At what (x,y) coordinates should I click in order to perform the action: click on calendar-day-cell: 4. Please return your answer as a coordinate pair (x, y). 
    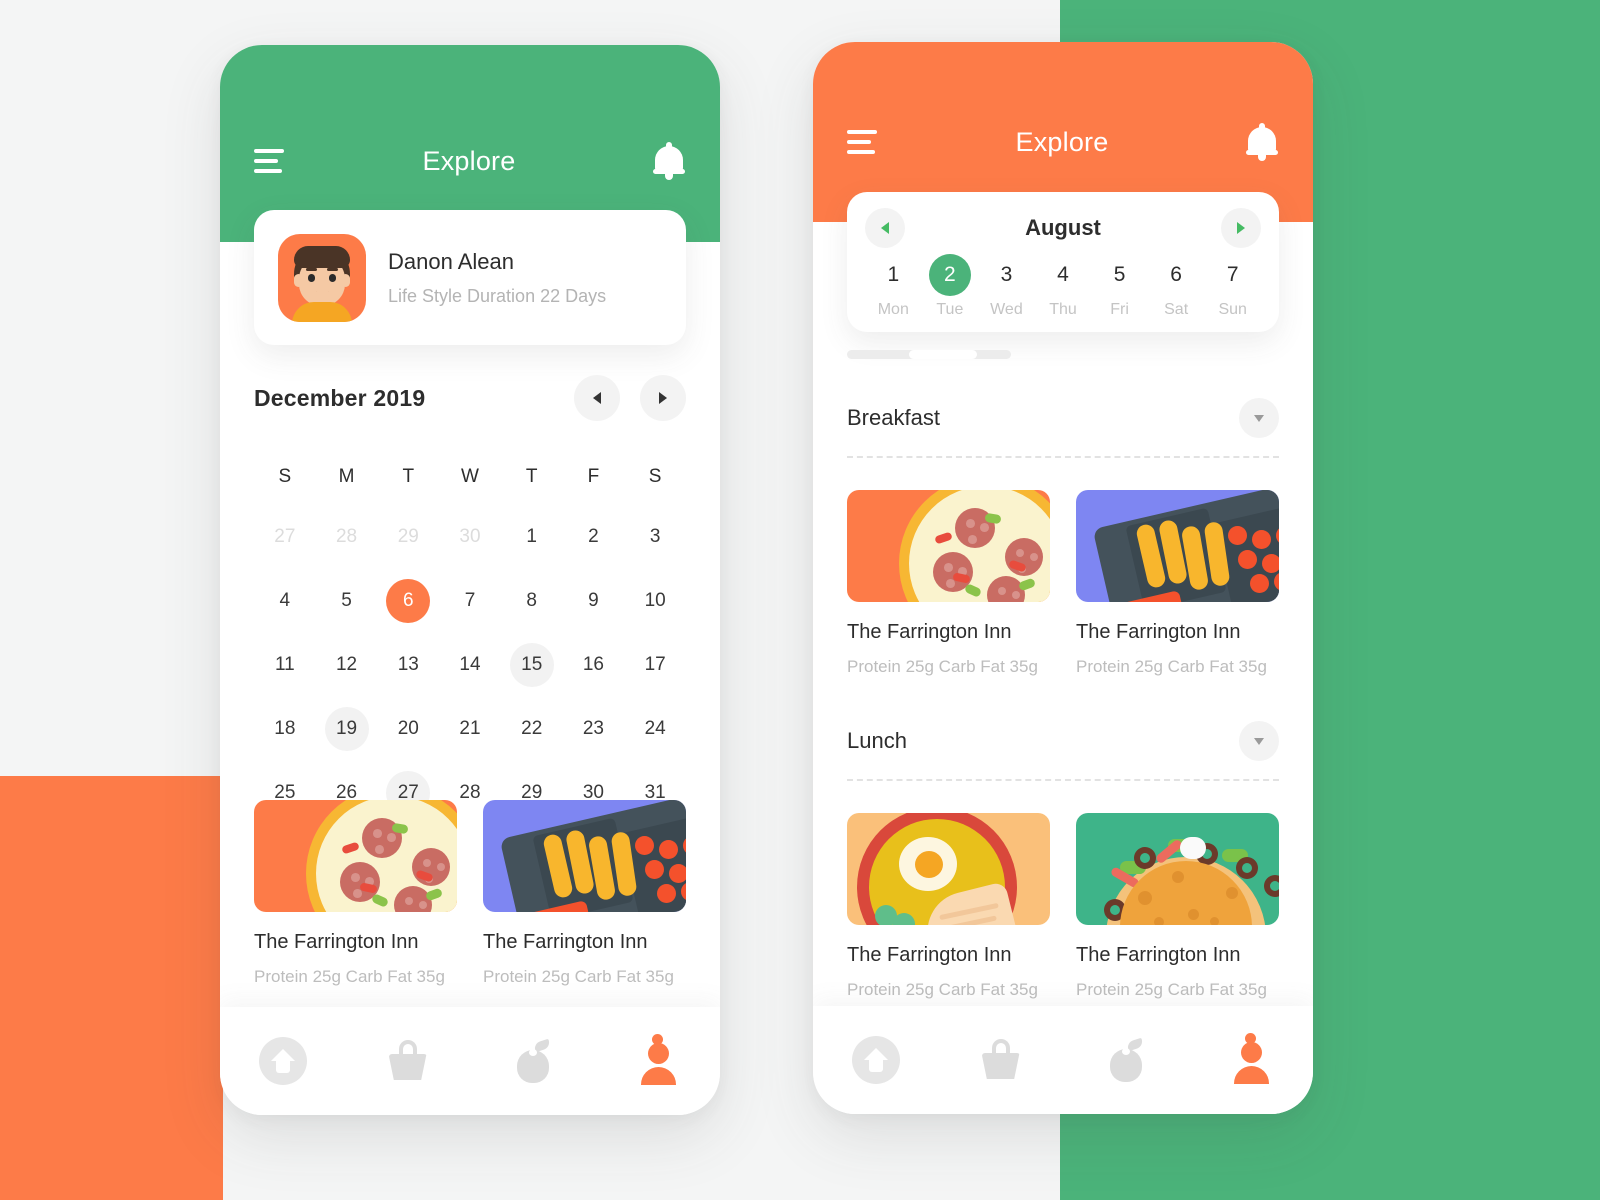
    Looking at the image, I should click on (285, 601).